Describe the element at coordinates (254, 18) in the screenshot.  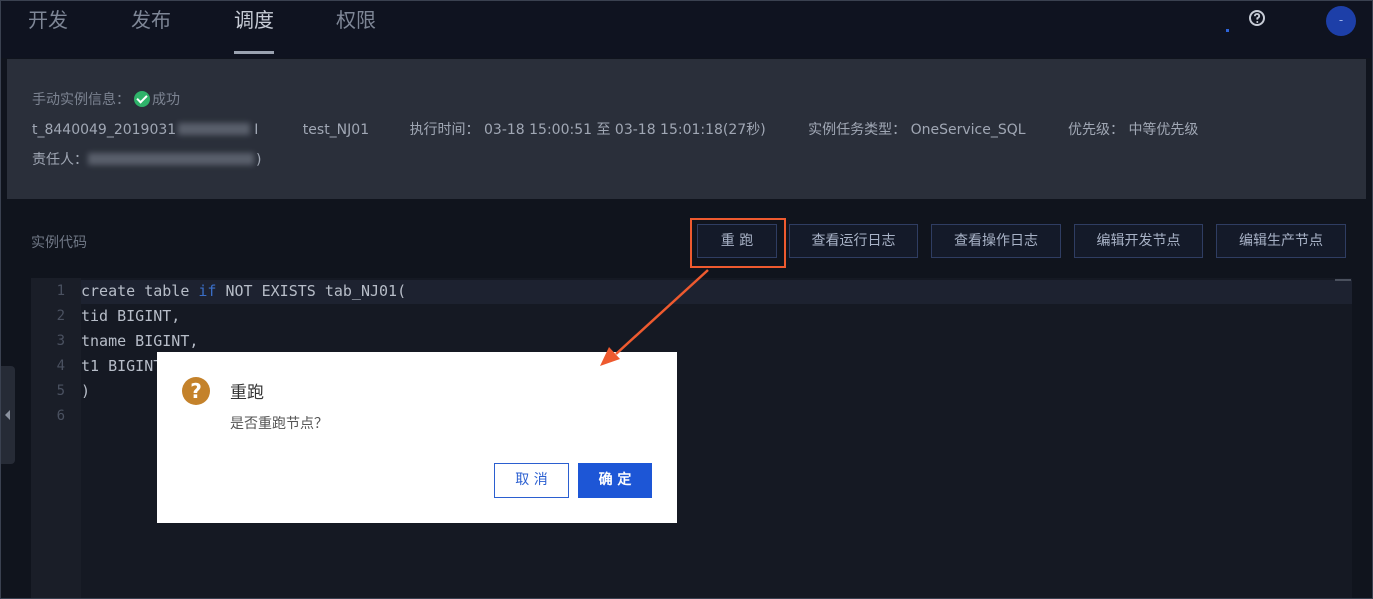
I see `tab-schedule: 调度` at that location.